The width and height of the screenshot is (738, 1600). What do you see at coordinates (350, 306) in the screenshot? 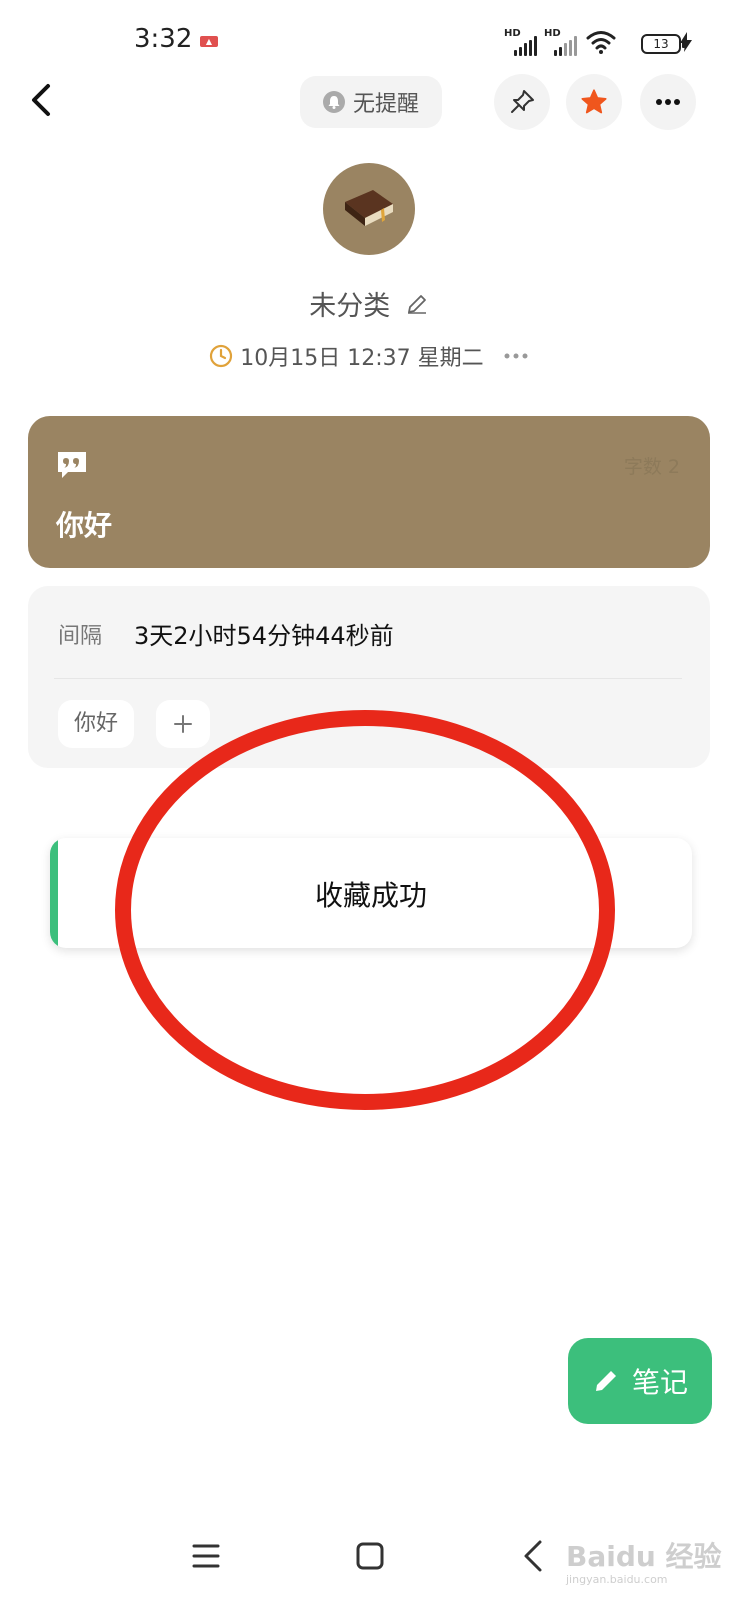
I see `category-title: 未分类` at bounding box center [350, 306].